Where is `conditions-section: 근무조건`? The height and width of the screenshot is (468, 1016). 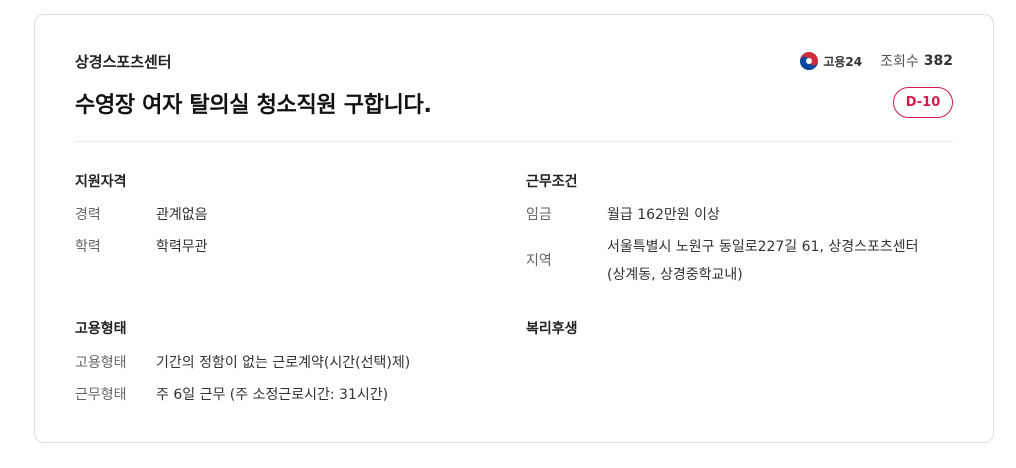
conditions-section: 근무조건 is located at coordinates (552, 181).